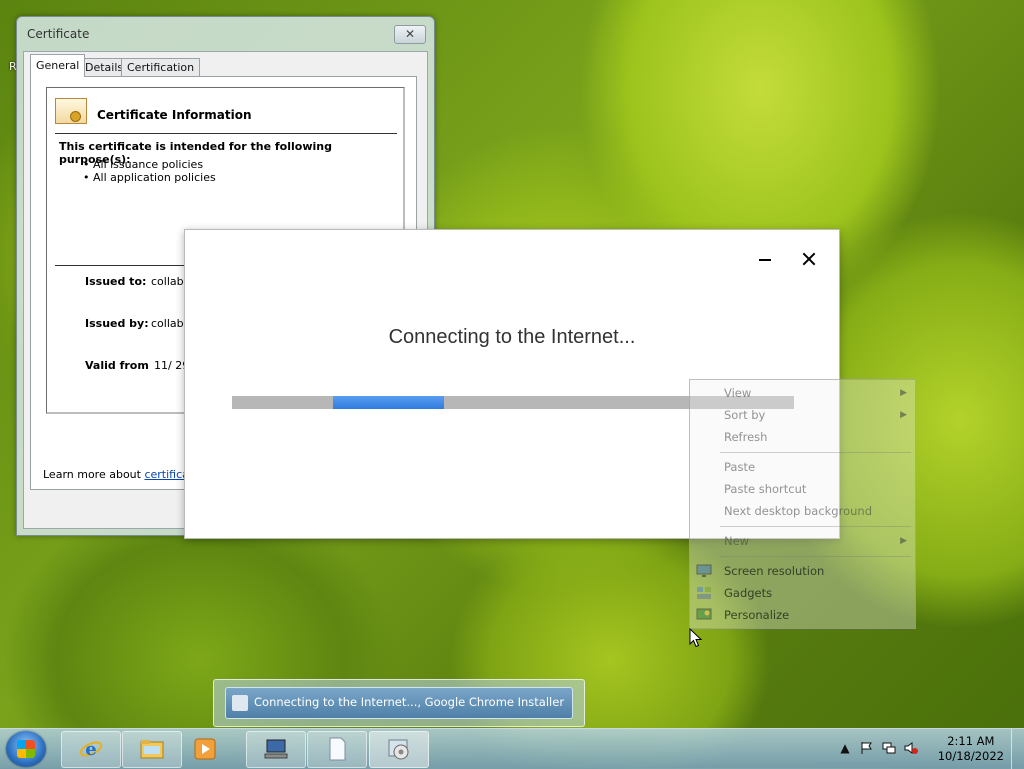  I want to click on show-hidden-icons-icon: ▲, so click(845, 748).